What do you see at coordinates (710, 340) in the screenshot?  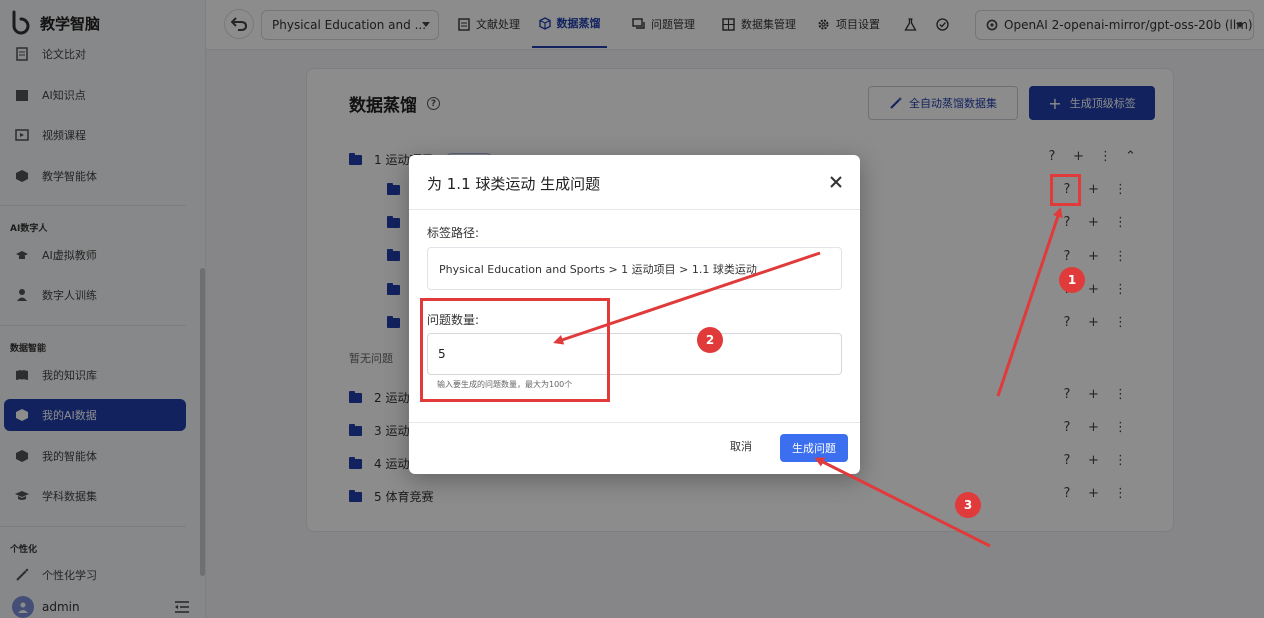 I see `callout-number-2: 2` at bounding box center [710, 340].